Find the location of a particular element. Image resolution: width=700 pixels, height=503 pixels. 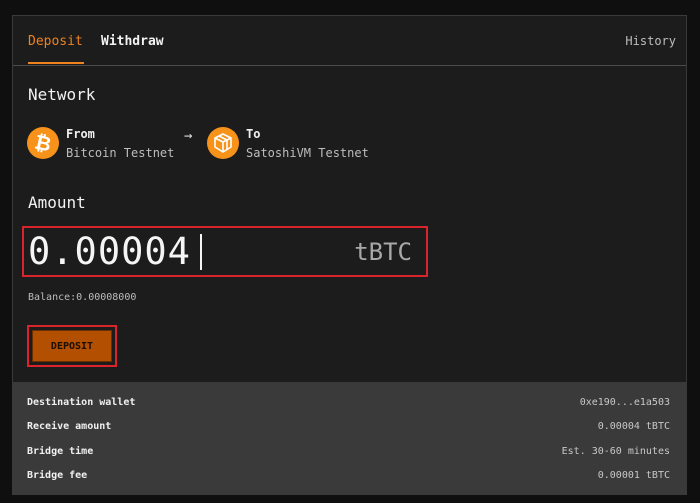

arrow-right-icon: → is located at coordinates (188, 136).